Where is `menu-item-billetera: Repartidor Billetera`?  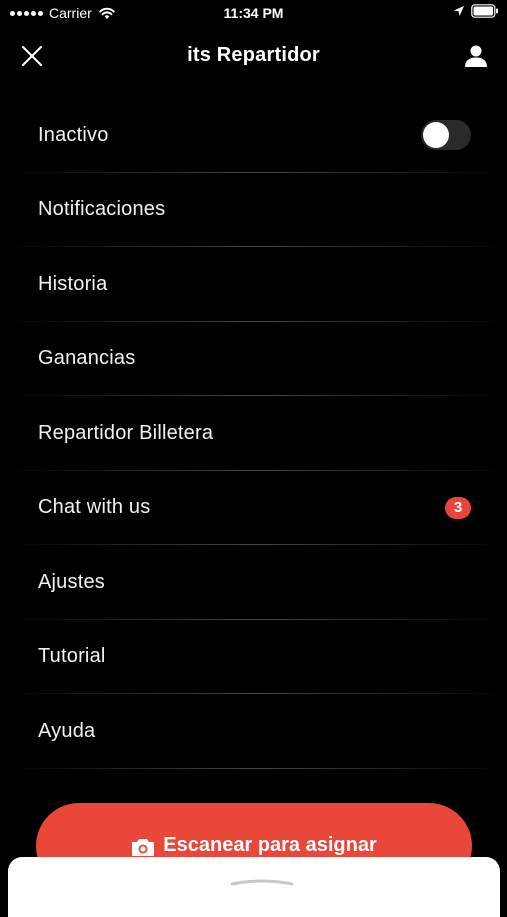 menu-item-billetera: Repartidor Billetera is located at coordinates (253, 433).